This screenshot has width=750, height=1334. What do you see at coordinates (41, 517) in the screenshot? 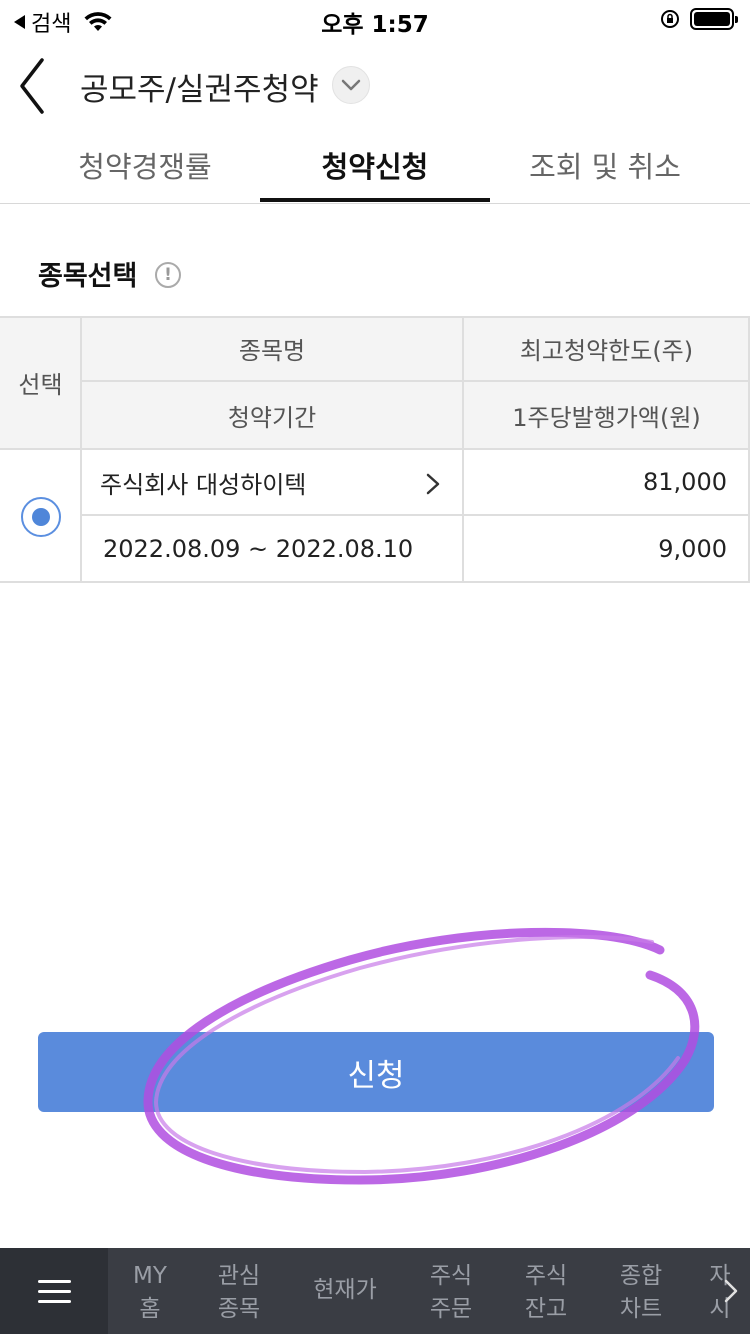
I see `row-radio-selected` at bounding box center [41, 517].